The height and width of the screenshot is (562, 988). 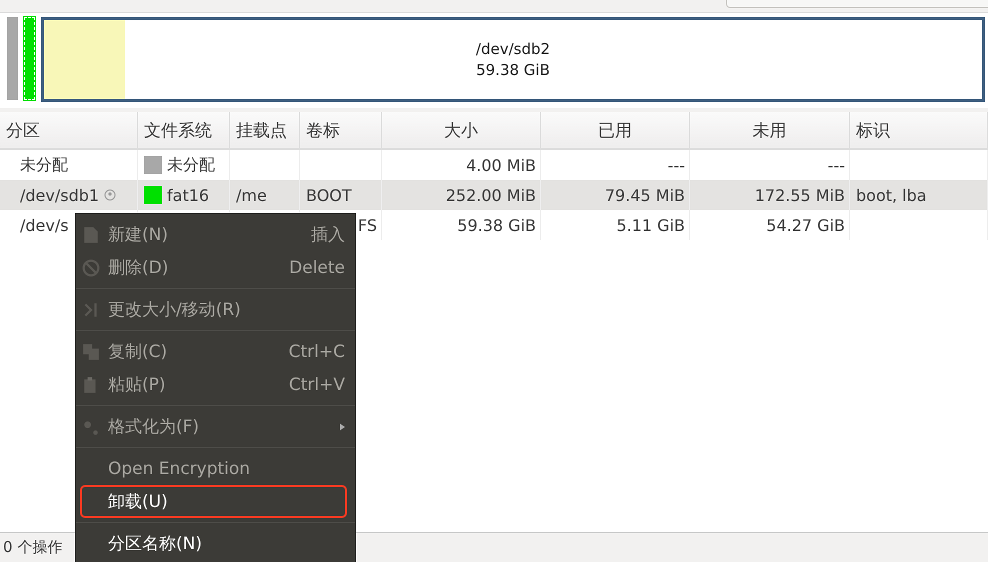 What do you see at coordinates (513, 49) in the screenshot?
I see `partition-name: /dev/sdb2` at bounding box center [513, 49].